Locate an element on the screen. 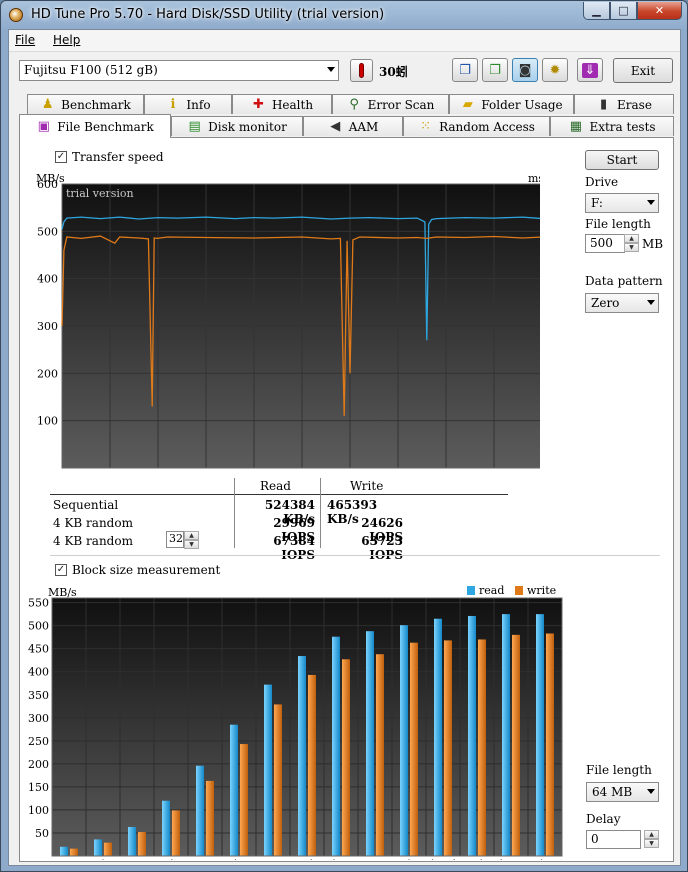  copy-all-icon: ❐ is located at coordinates (495, 70).